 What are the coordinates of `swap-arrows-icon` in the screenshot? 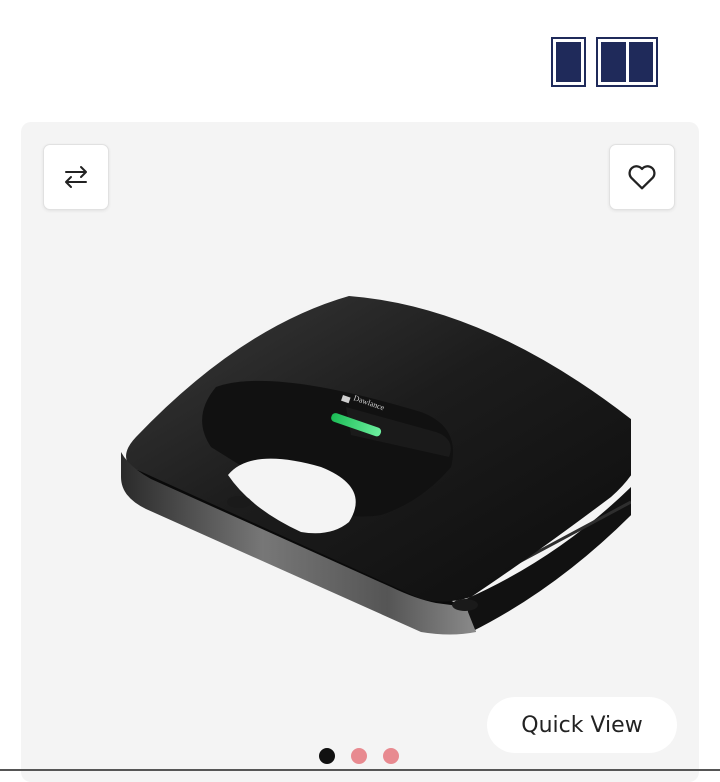 It's located at (76, 177).